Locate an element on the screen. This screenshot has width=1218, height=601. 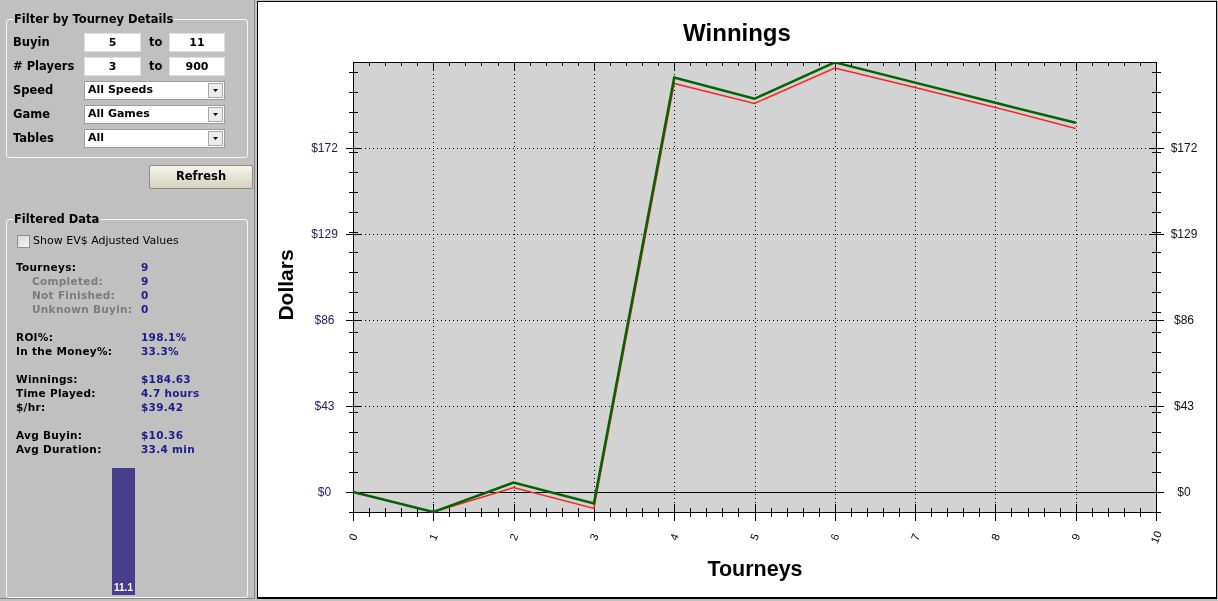
x-tick-label: 2 is located at coordinates (513, 537).